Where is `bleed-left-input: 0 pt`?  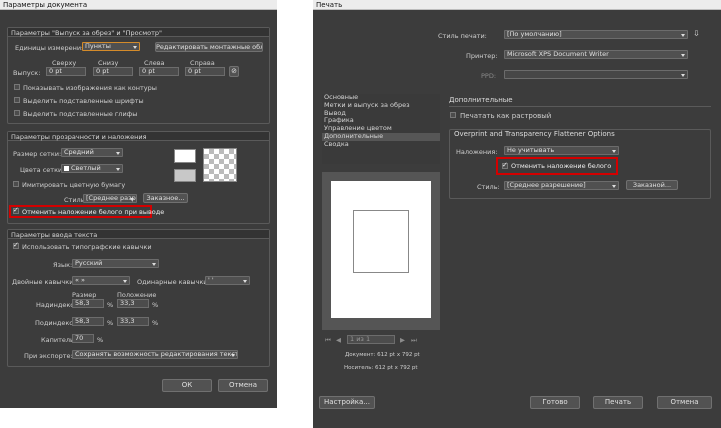 bleed-left-input: 0 pt is located at coordinates (159, 71).